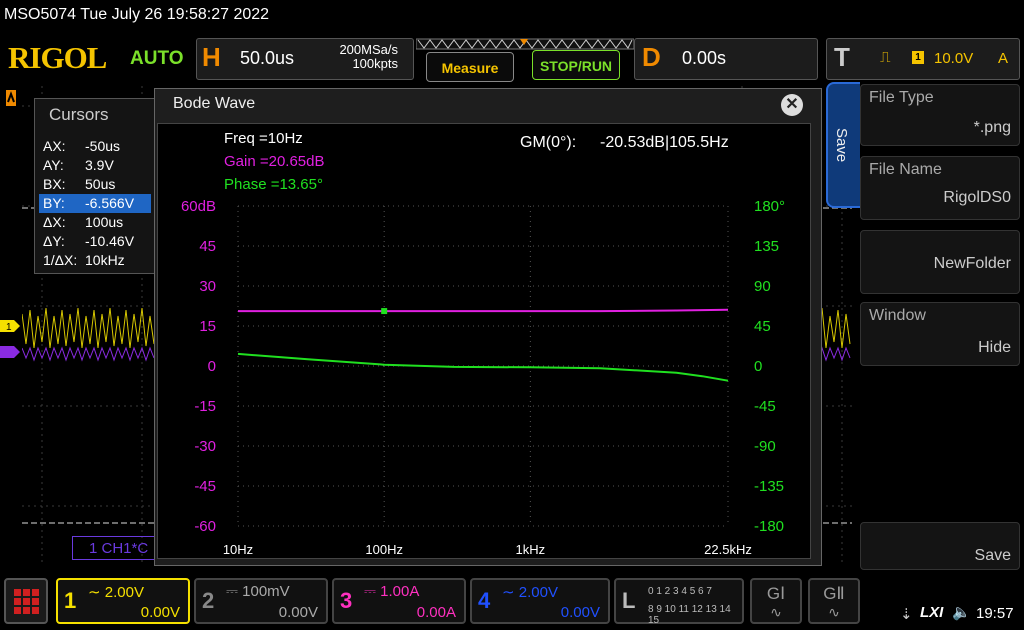  What do you see at coordinates (679, 602) in the screenshot?
I see `logic-analyzer-box: L 0 1 2 3 4 5 6 7 8 9 10 11 12 13 14 15` at bounding box center [679, 602].